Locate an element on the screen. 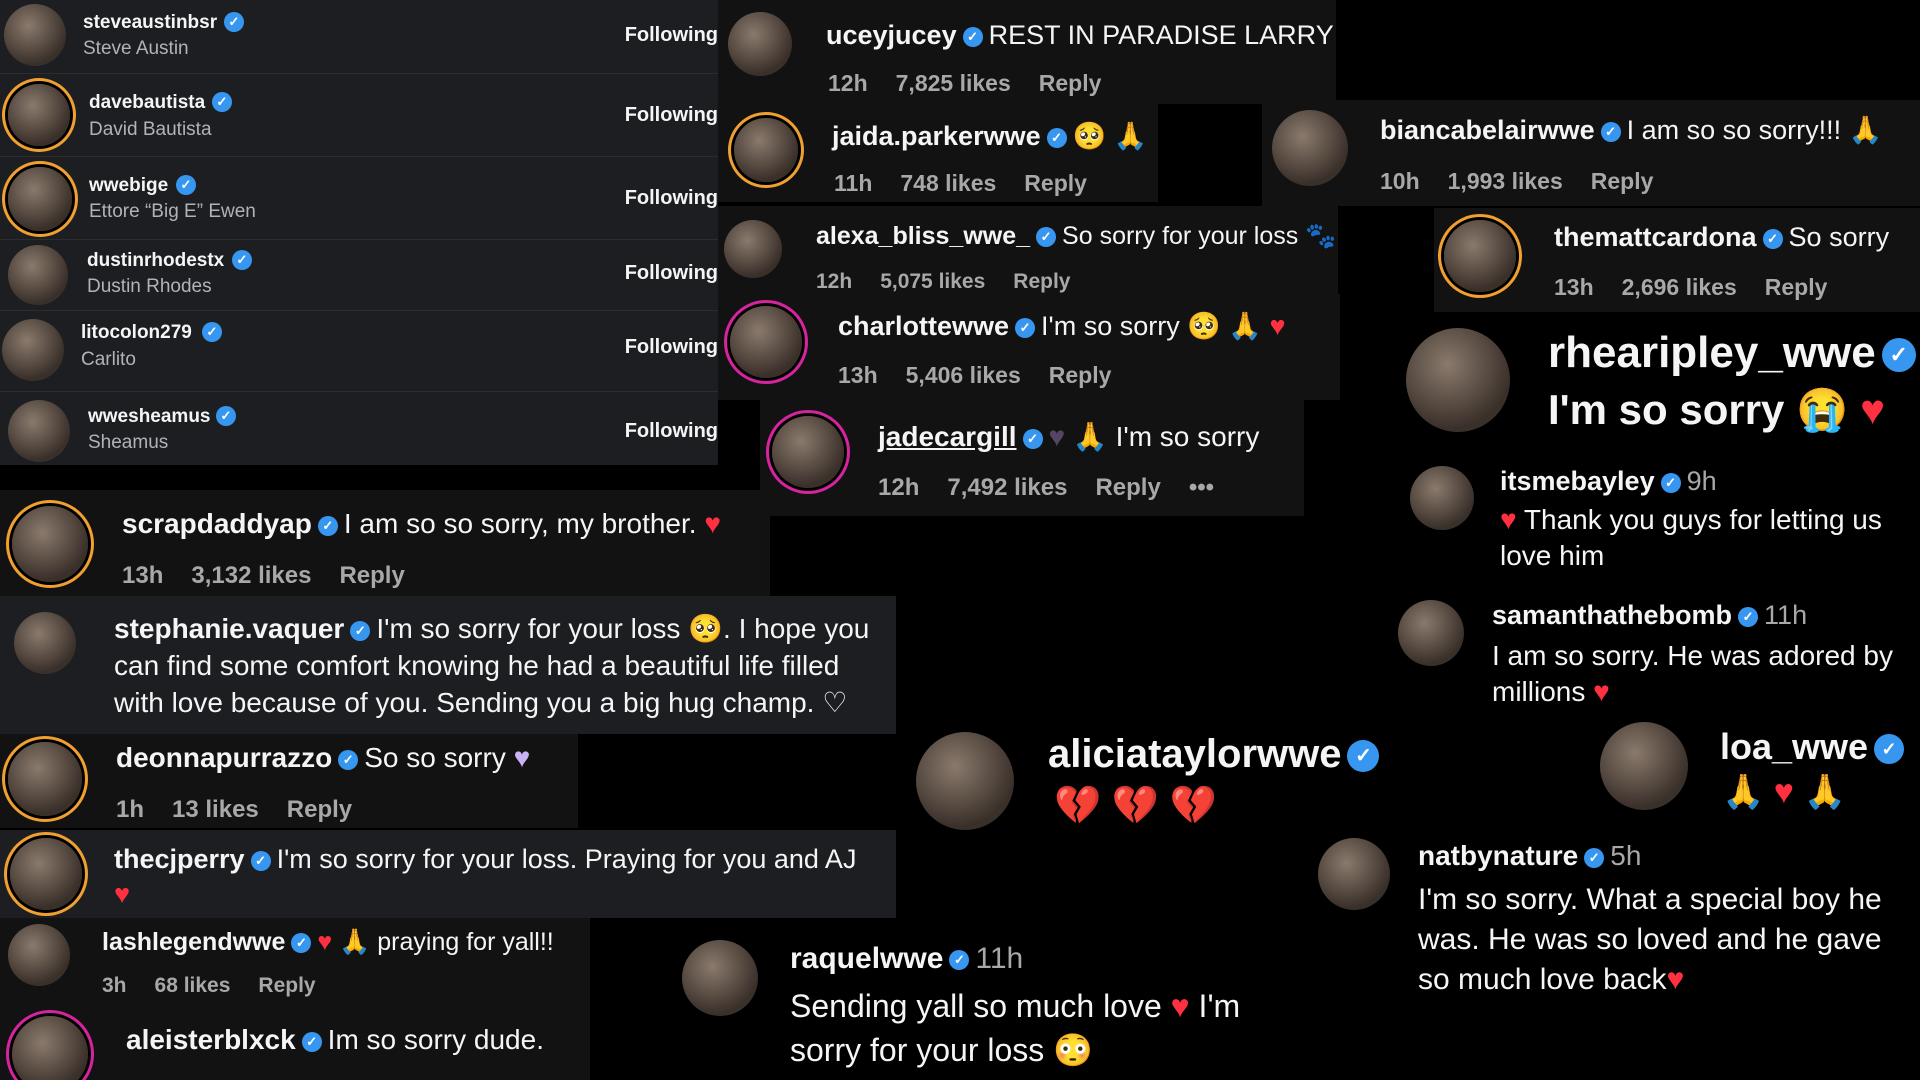 The image size is (1920, 1080). likes-count: 748 likes is located at coordinates (948, 183).